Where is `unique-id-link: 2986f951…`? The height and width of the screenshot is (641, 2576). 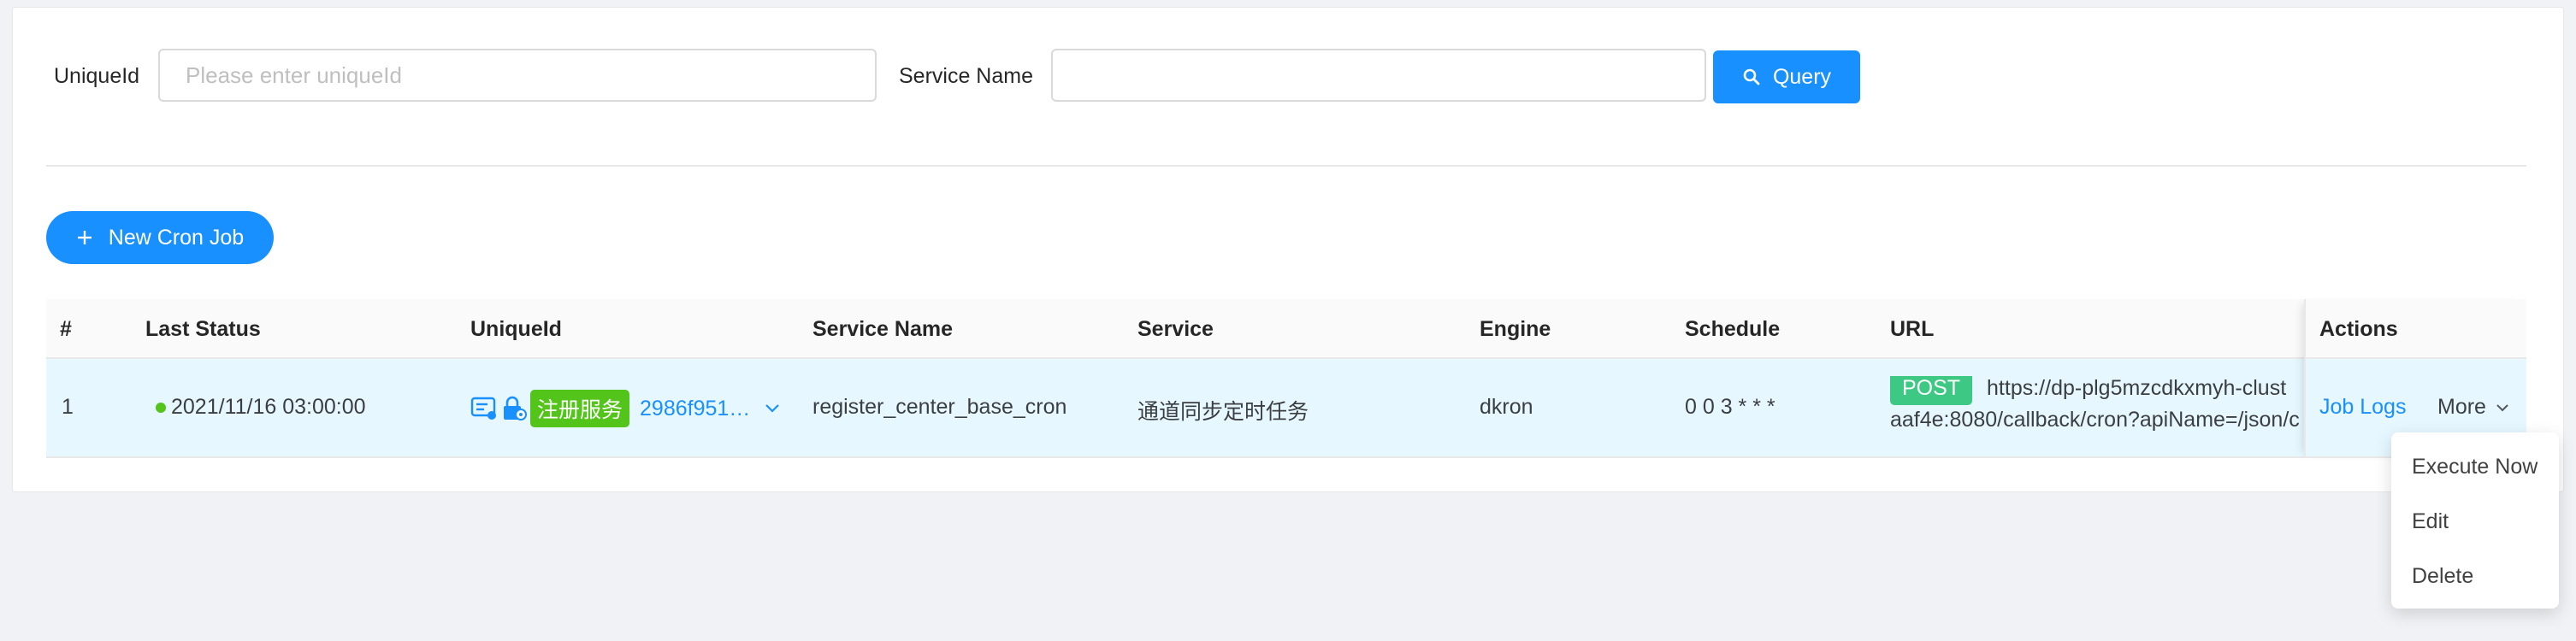
unique-id-link: 2986f951… is located at coordinates (695, 409).